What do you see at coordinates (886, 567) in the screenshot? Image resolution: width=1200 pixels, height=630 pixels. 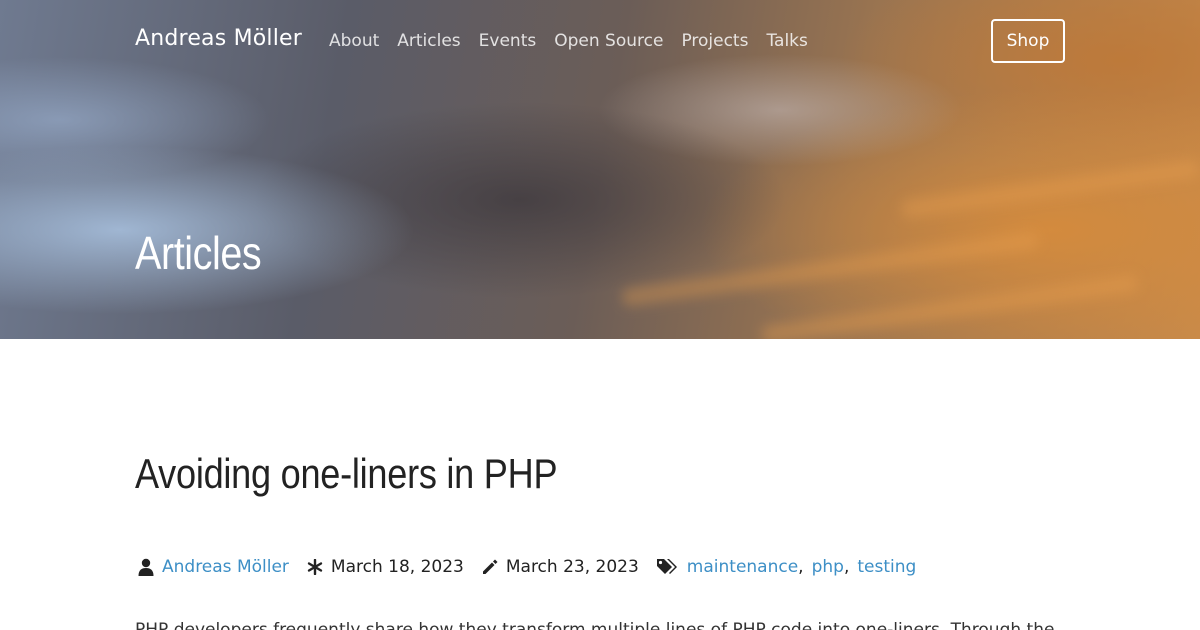 I see `tag-link-testing: testing` at bounding box center [886, 567].